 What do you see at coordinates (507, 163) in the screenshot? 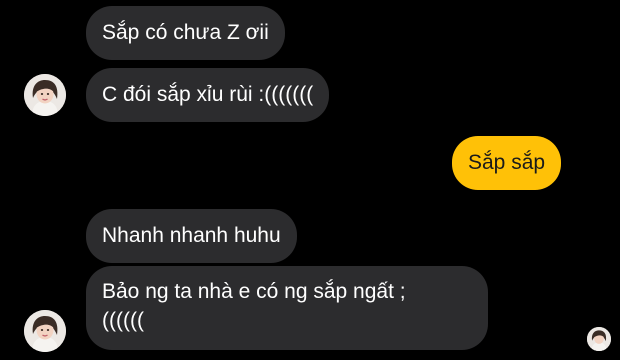
I see `message-bubble-outgoing: Sắp sắp` at bounding box center [507, 163].